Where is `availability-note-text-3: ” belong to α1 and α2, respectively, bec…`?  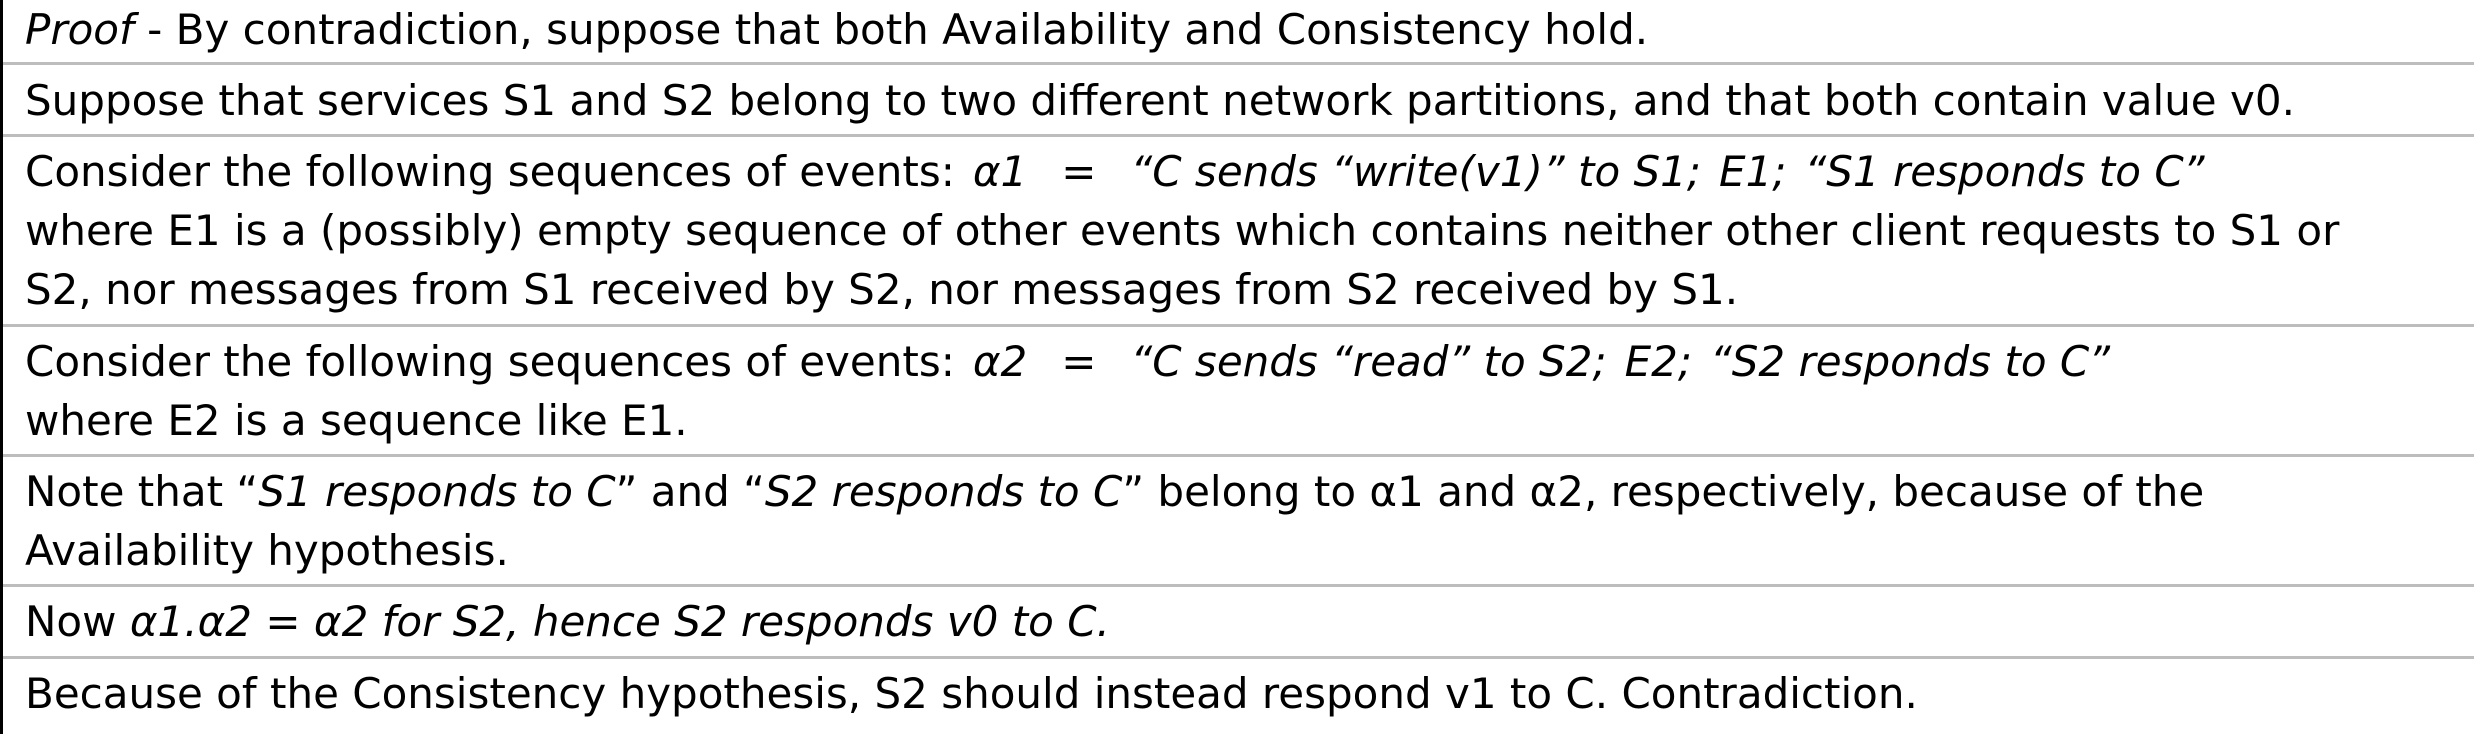 availability-note-text-3: ” belong to α1 and α2, respectively, bec… is located at coordinates (1663, 491).